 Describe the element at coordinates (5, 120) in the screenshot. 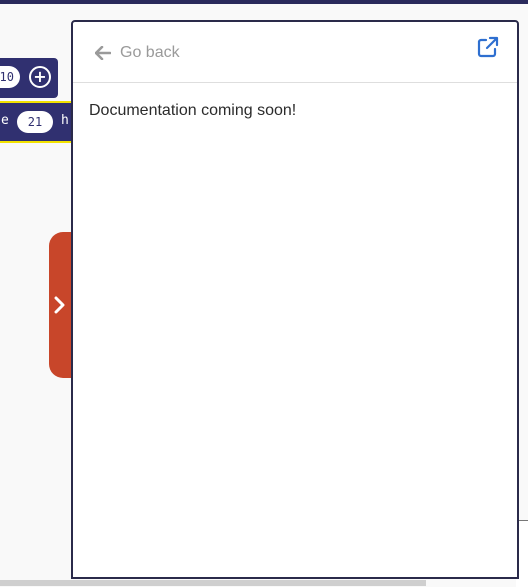

I see `block-text-fragment: e` at that location.